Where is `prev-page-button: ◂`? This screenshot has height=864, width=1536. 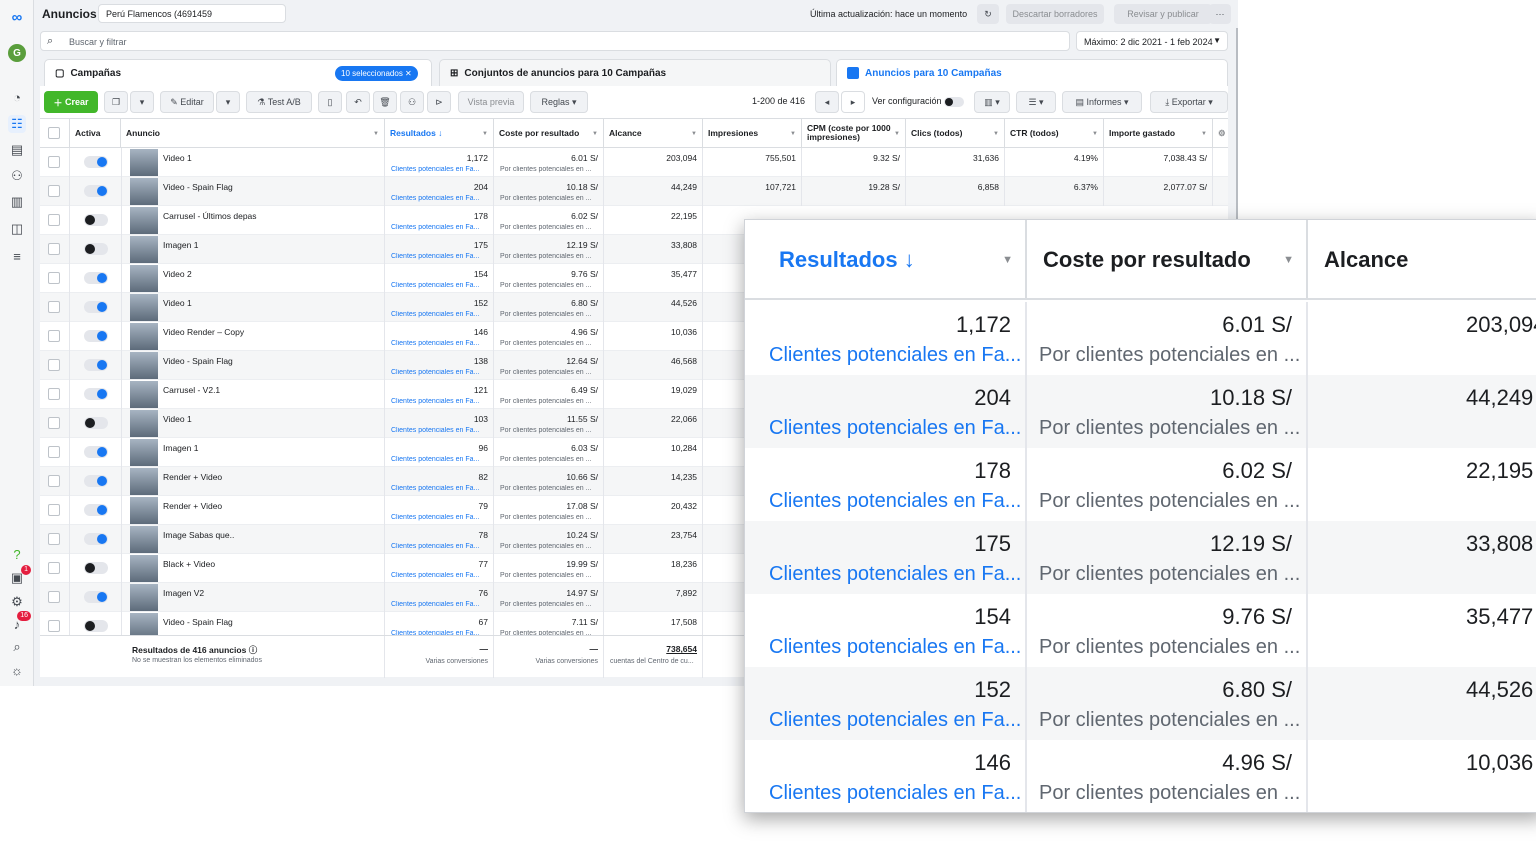 prev-page-button: ◂ is located at coordinates (827, 102).